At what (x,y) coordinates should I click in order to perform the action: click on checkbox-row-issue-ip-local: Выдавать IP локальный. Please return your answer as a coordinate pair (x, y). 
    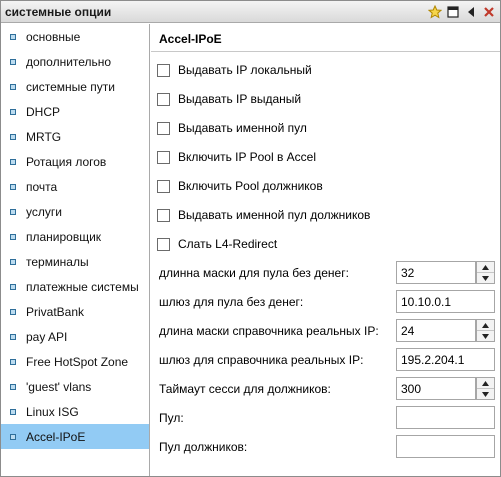
    Looking at the image, I should click on (234, 70).